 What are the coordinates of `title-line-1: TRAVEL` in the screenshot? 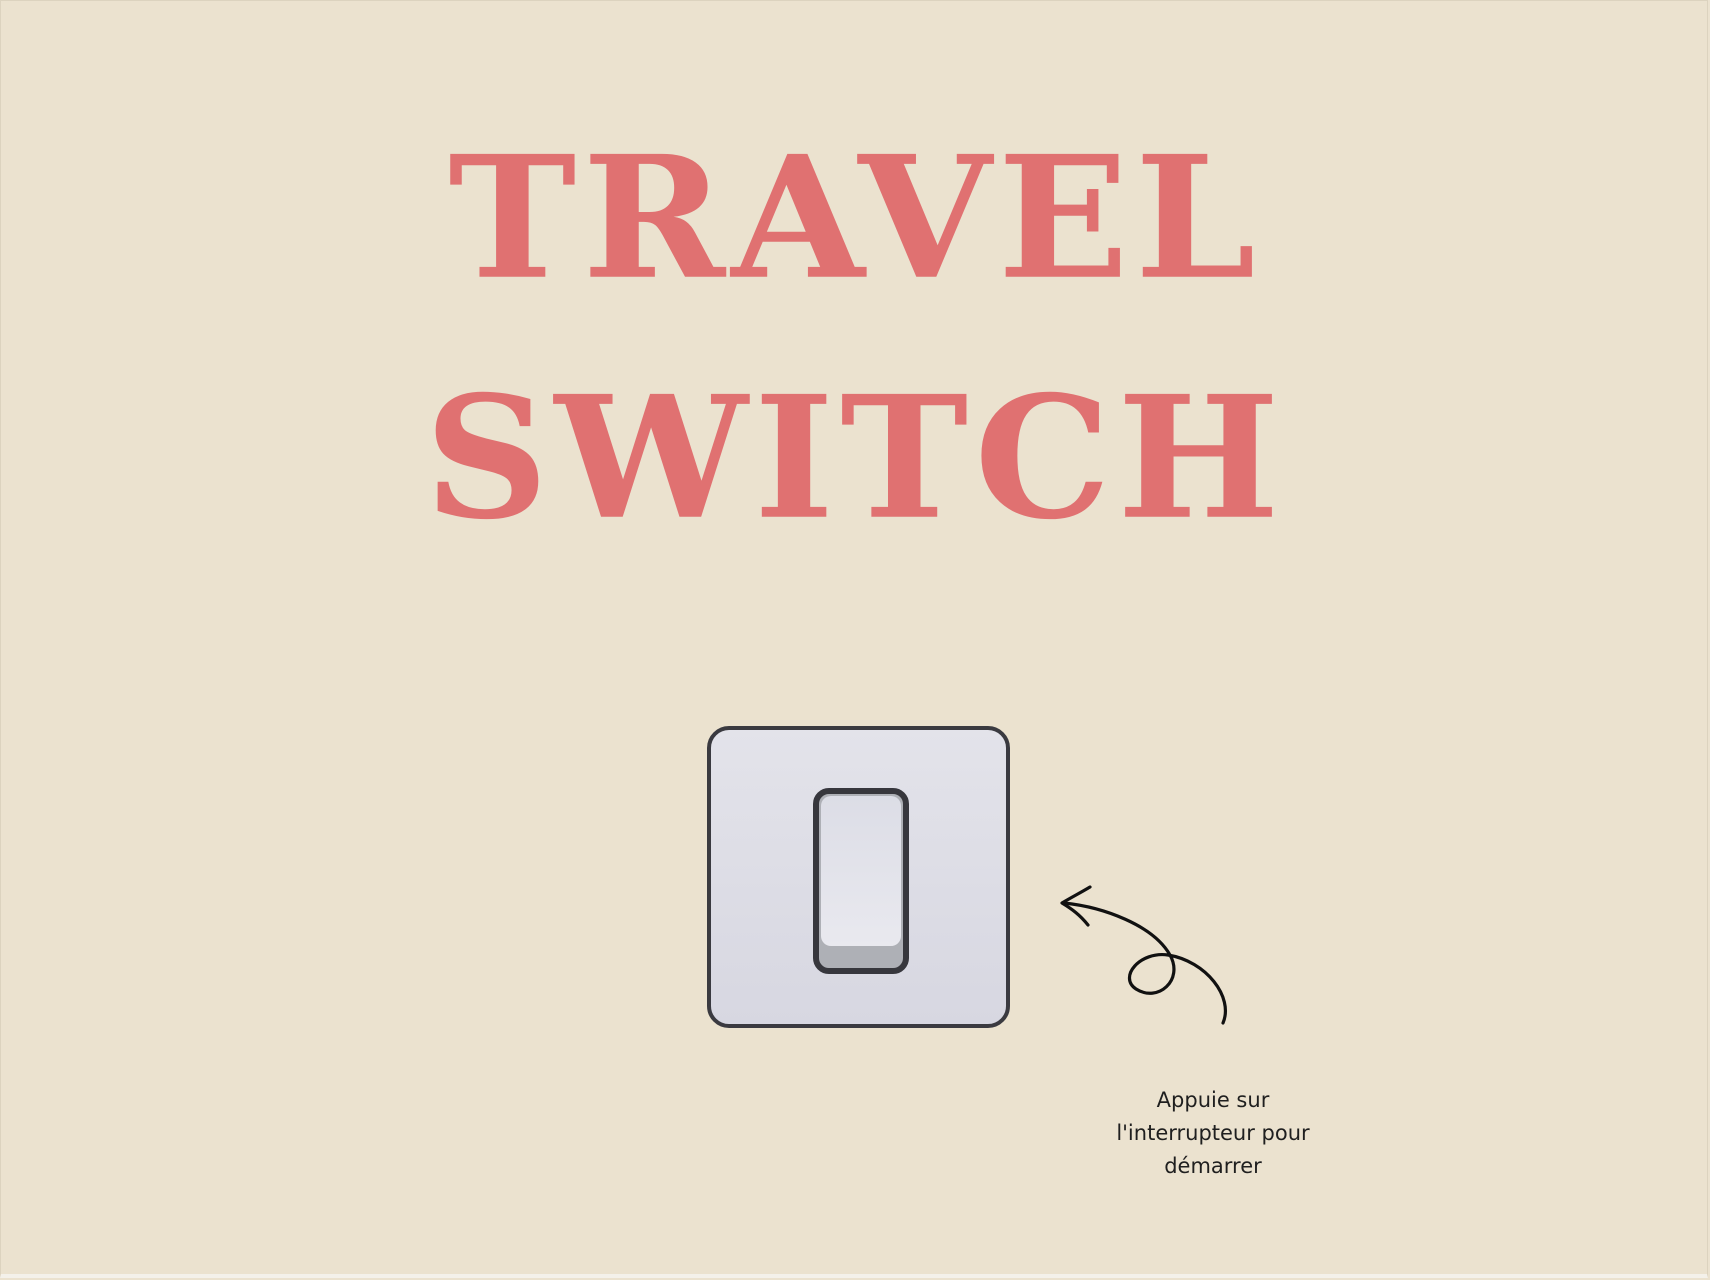 It's located at (855, 217).